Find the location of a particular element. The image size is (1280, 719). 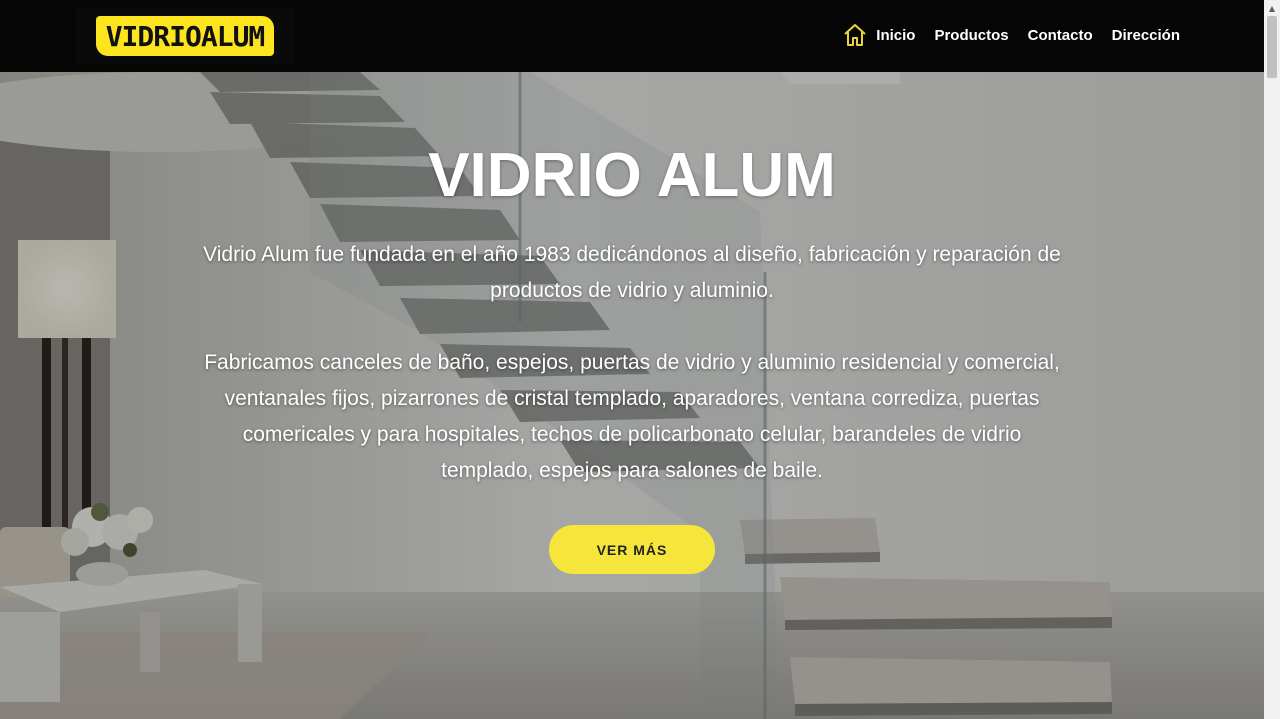

logo: VIDRIOALUM is located at coordinates (185, 36).